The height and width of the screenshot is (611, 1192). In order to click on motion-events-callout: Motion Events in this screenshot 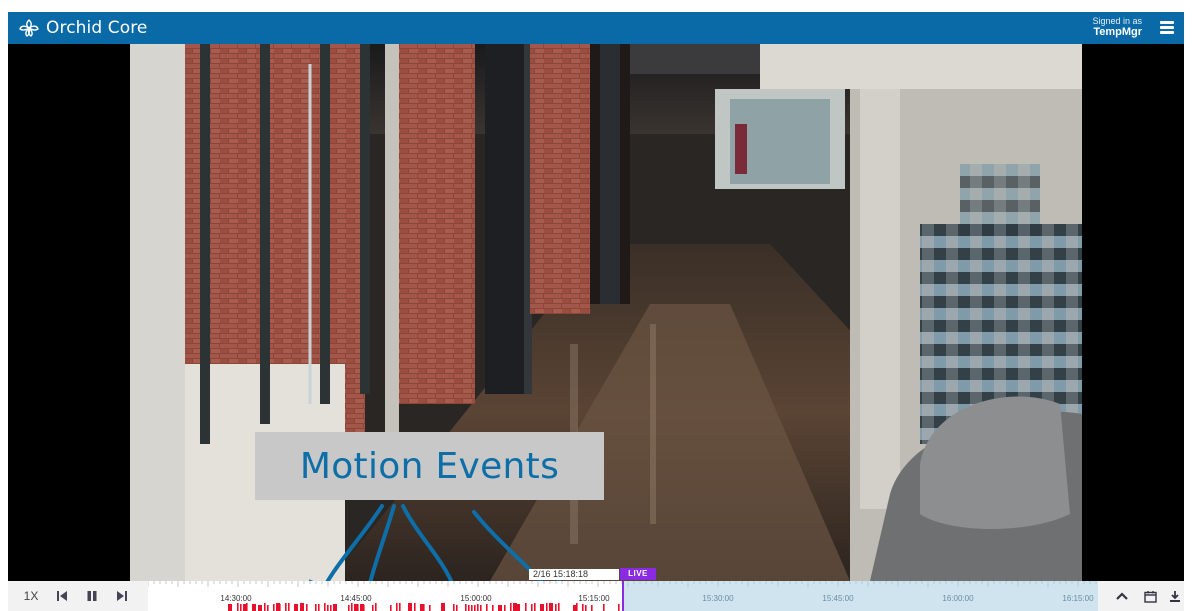, I will do `click(429, 466)`.